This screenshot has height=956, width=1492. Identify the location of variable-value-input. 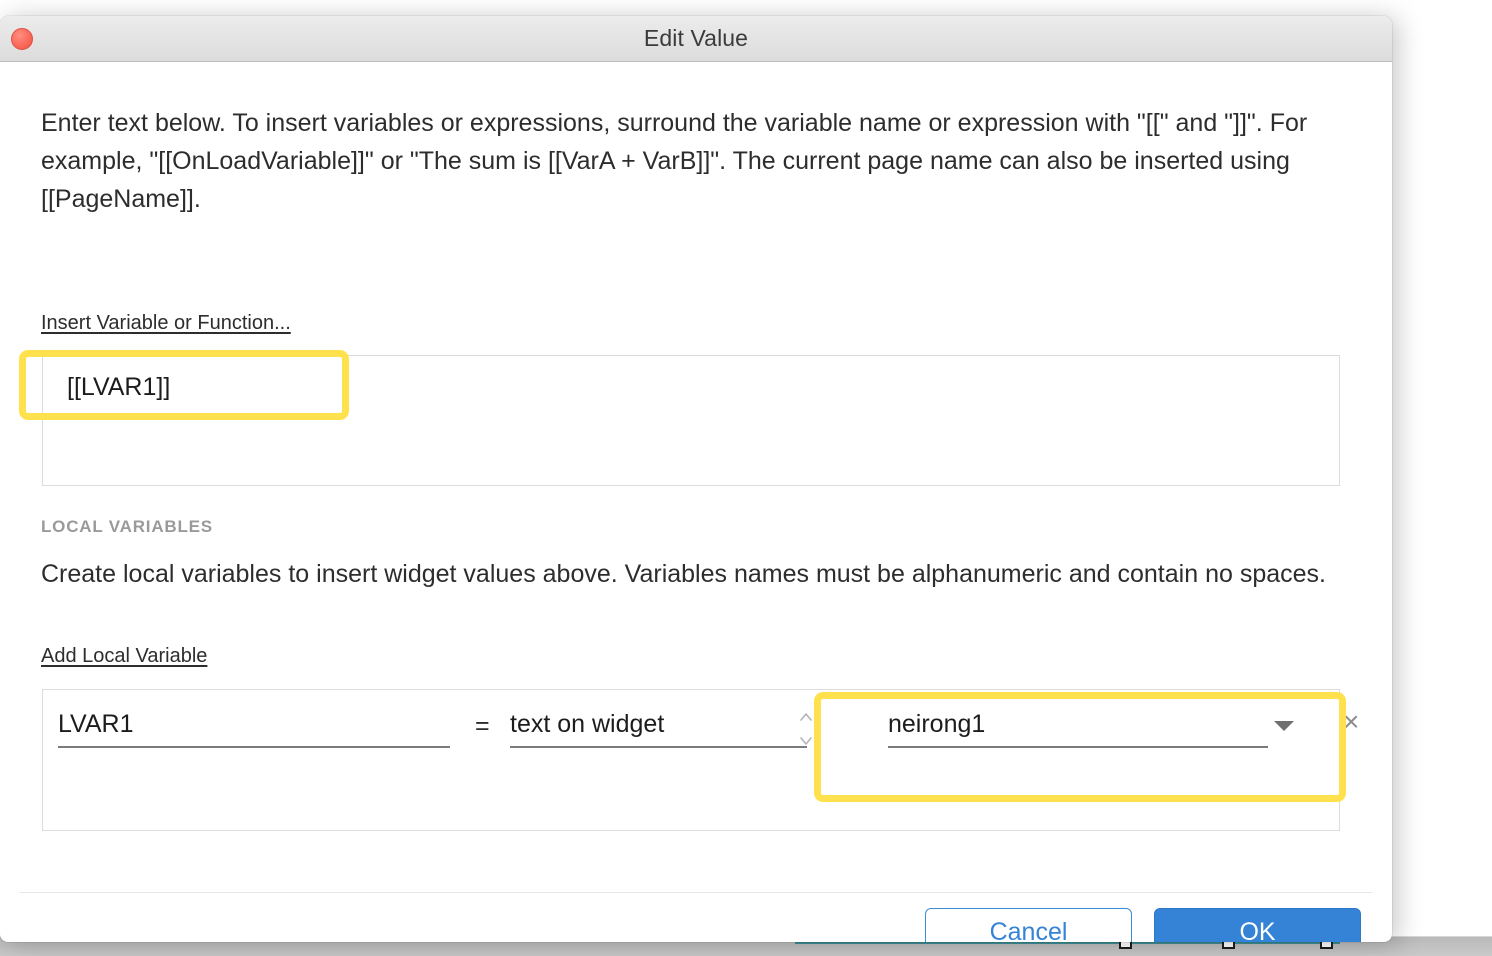
(1078, 729).